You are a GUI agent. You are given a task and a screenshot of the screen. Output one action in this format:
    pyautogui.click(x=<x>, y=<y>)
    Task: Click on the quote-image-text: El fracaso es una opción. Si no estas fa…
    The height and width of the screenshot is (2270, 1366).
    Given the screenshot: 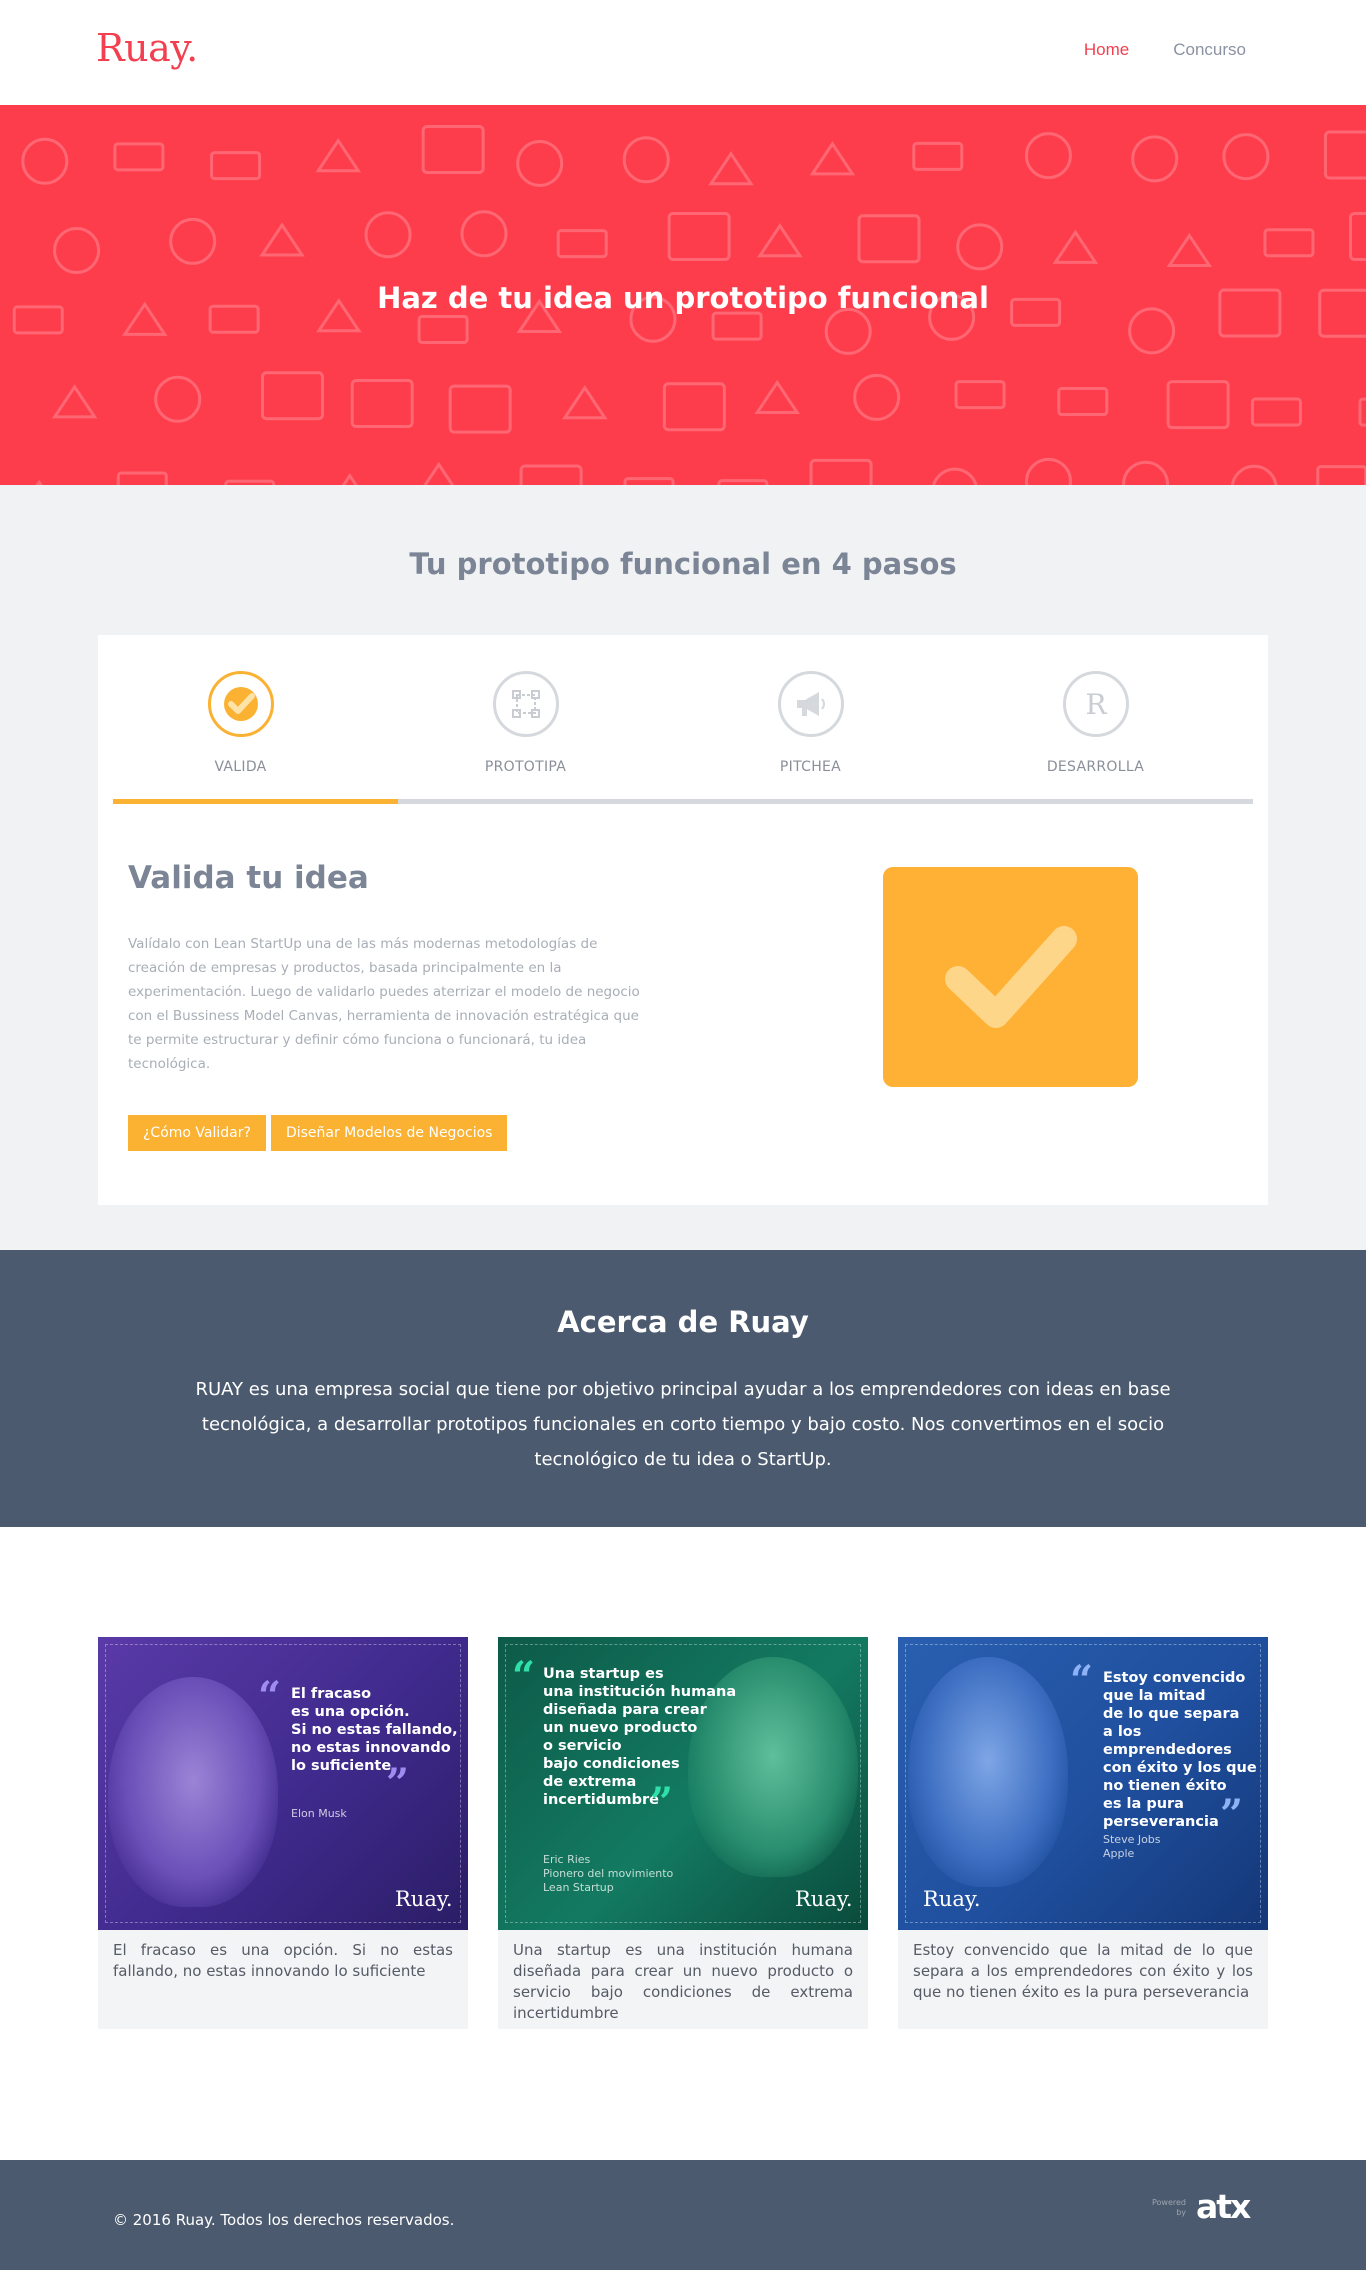 What is the action you would take?
    pyautogui.click(x=374, y=1730)
    